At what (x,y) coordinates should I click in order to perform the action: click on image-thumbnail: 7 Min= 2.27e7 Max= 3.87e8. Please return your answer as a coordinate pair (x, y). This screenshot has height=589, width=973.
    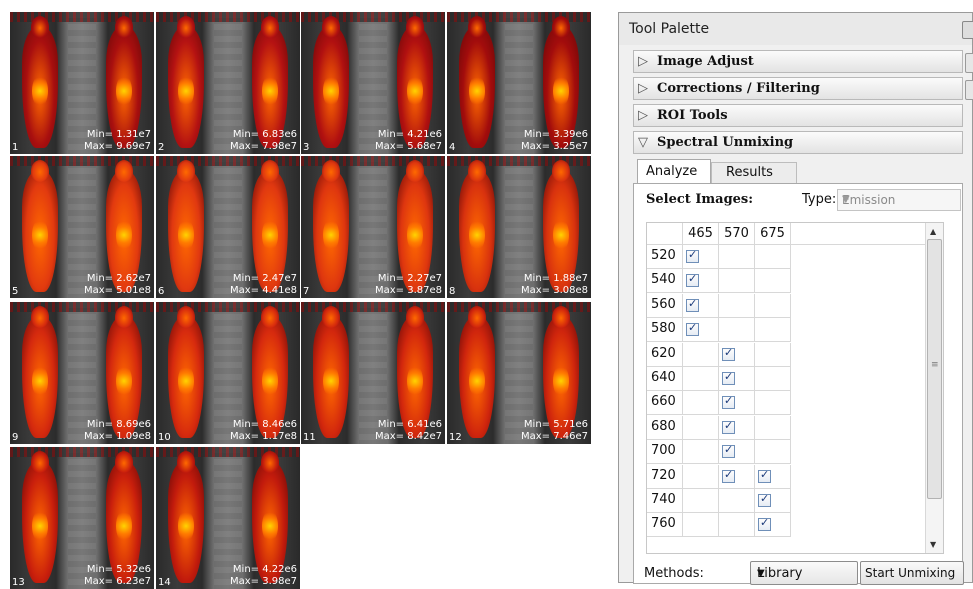
    Looking at the image, I should click on (373, 227).